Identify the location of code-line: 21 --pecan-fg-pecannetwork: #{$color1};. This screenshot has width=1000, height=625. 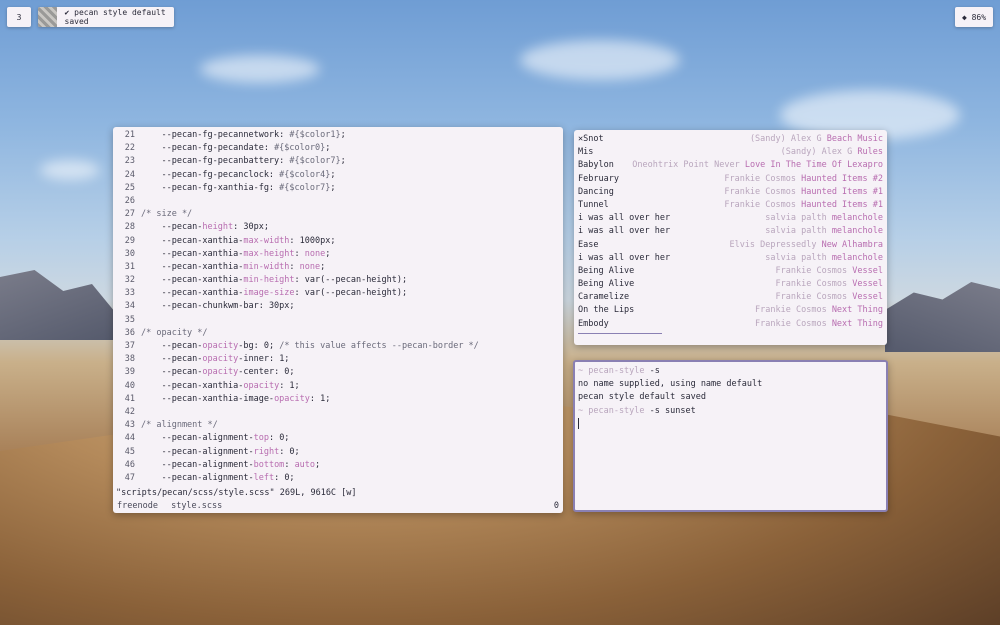
(338, 135).